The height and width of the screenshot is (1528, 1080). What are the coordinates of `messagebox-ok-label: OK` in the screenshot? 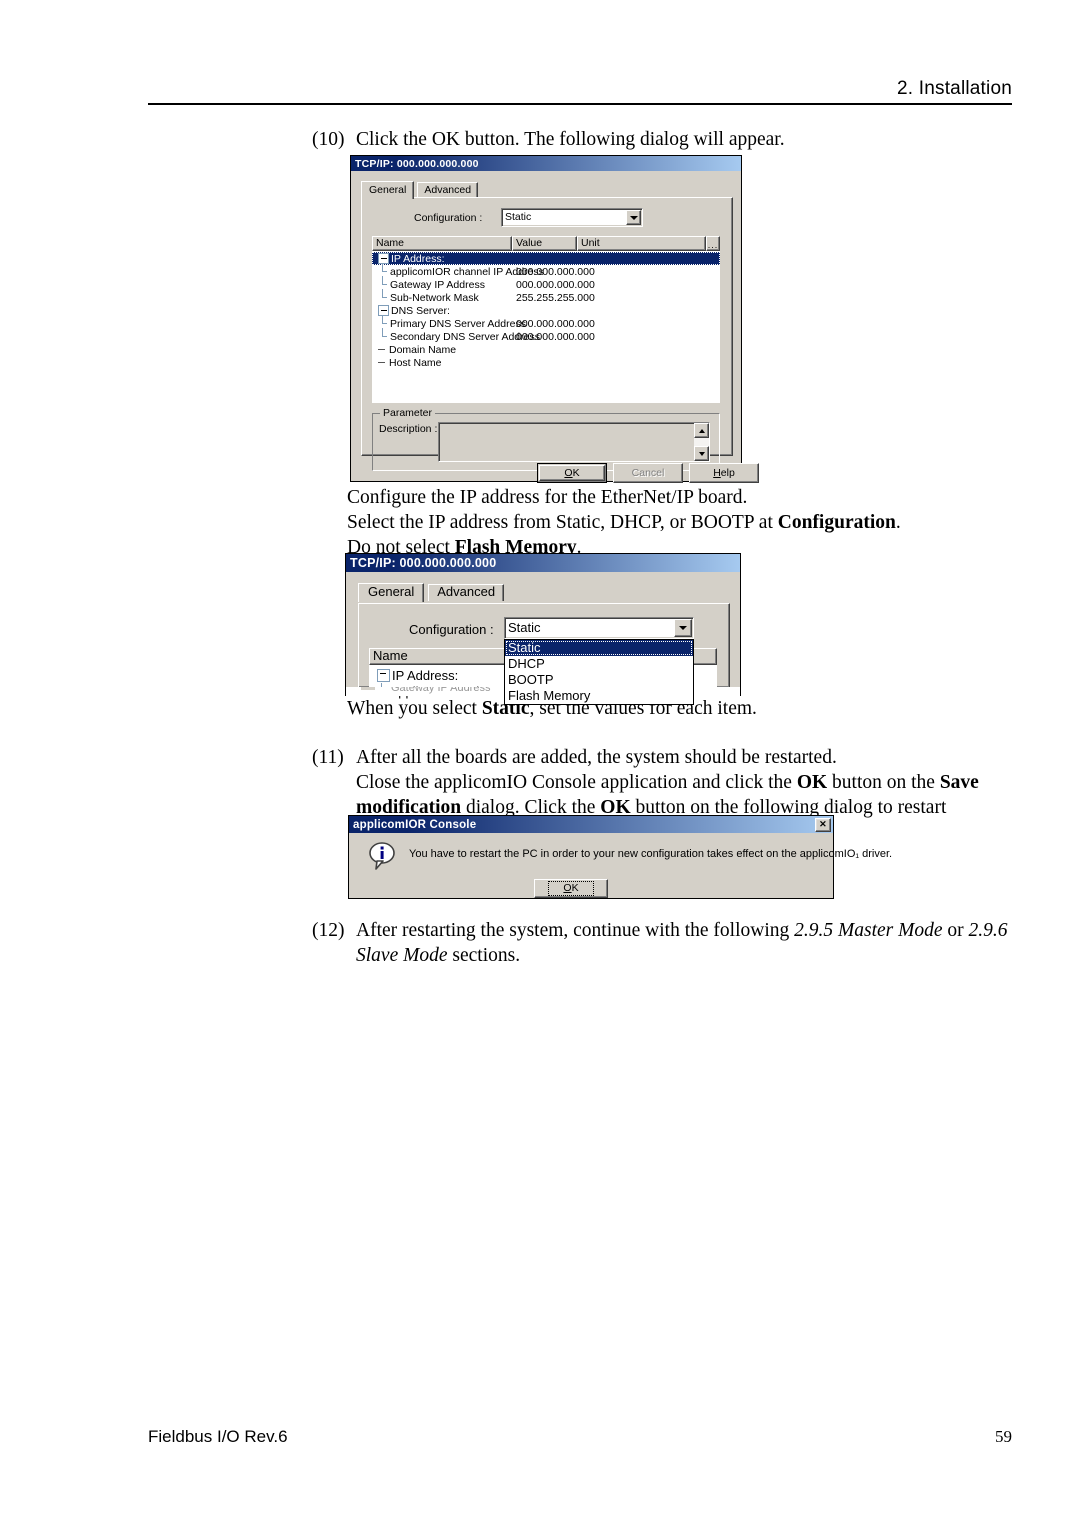 It's located at (571, 888).